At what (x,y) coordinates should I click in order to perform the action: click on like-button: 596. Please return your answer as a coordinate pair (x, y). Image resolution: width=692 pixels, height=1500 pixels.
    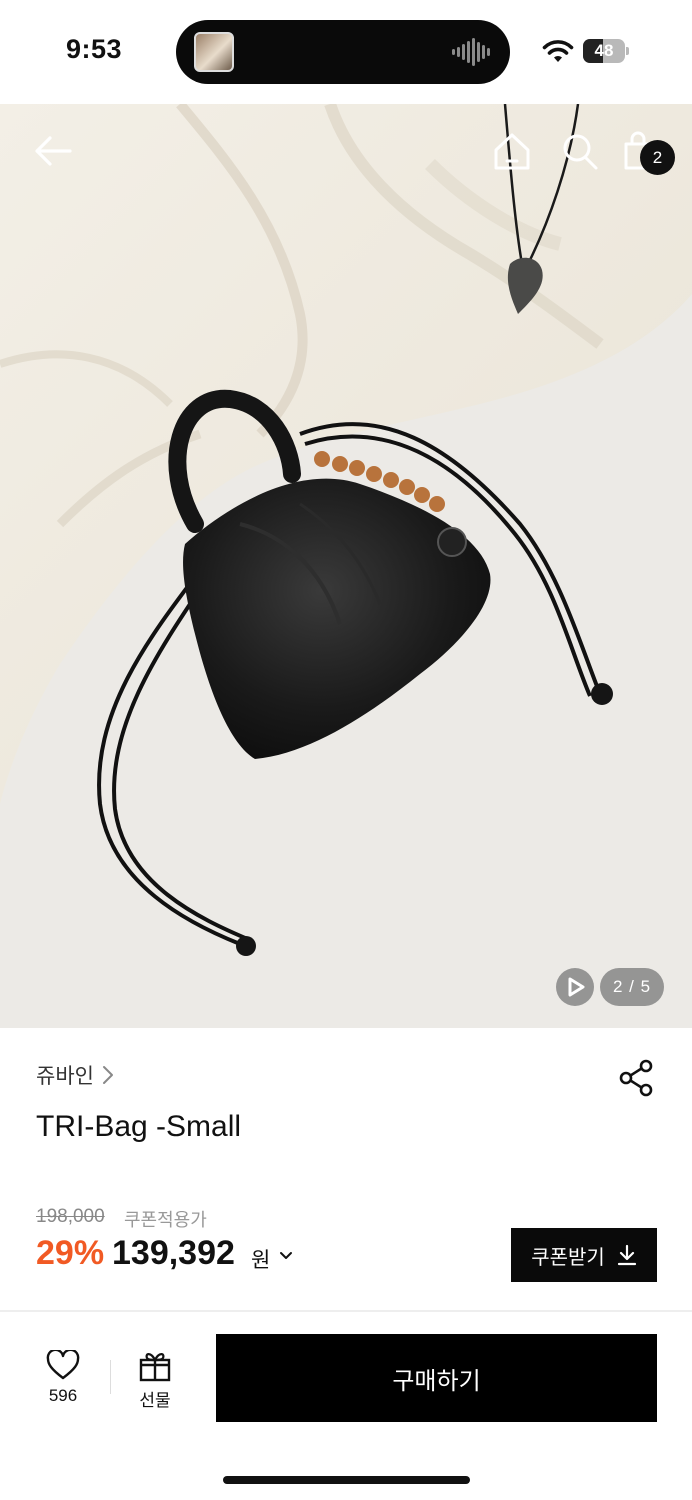
    Looking at the image, I should click on (63, 1382).